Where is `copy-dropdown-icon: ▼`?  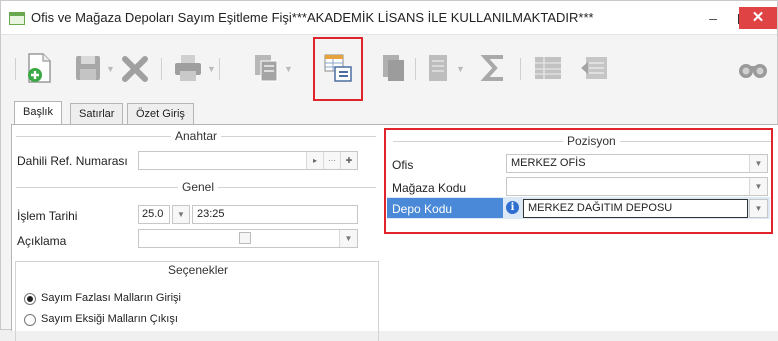
copy-dropdown-icon: ▼ is located at coordinates (288, 69).